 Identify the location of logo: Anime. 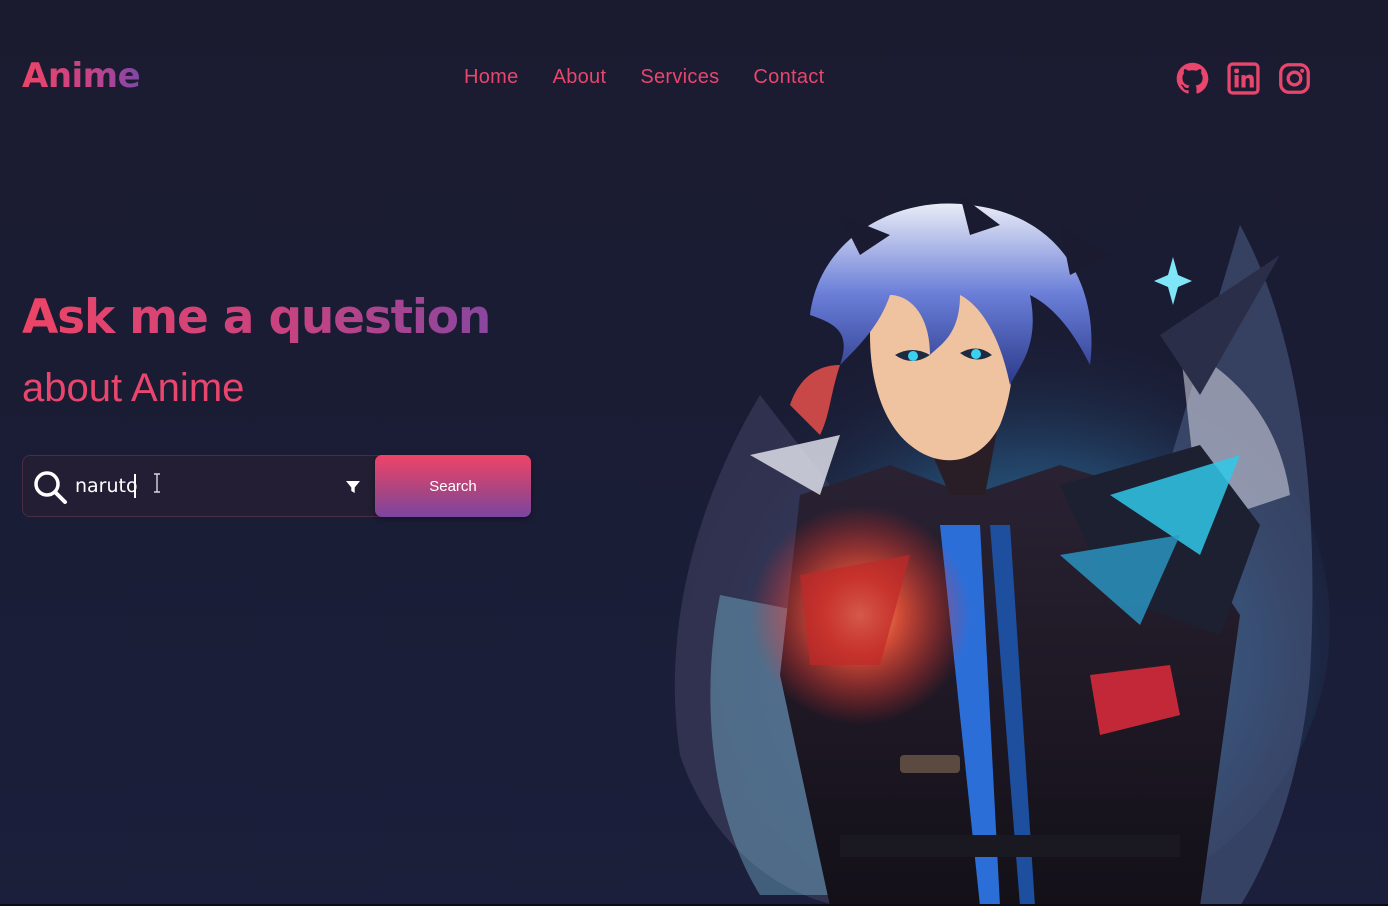
(81, 76).